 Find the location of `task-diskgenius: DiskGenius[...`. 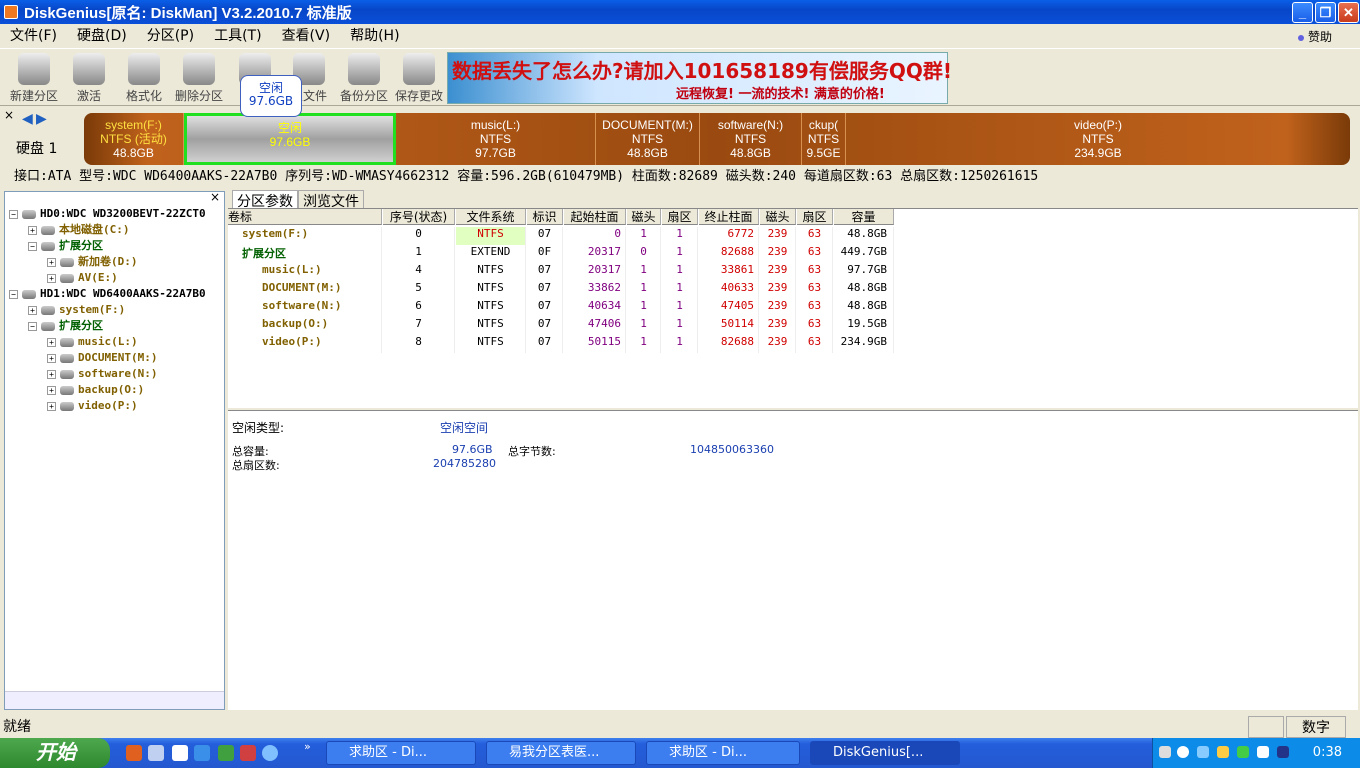

task-diskgenius: DiskGenius[... is located at coordinates (885, 753).